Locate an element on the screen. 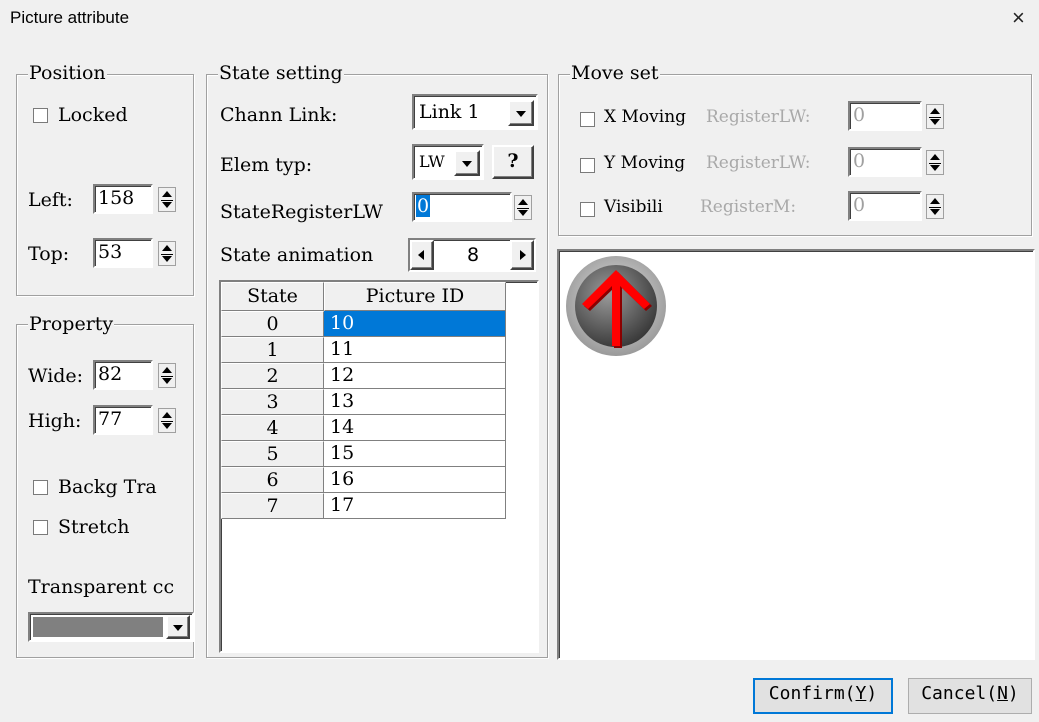 The width and height of the screenshot is (1039, 722). visibility-register-input: 0 is located at coordinates (885, 206).